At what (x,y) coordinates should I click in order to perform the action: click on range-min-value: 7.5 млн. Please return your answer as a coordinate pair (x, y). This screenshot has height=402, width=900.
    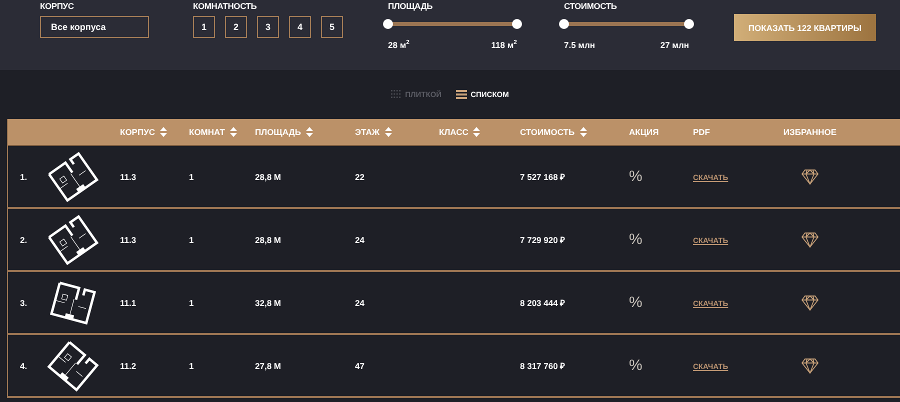
    Looking at the image, I should click on (579, 45).